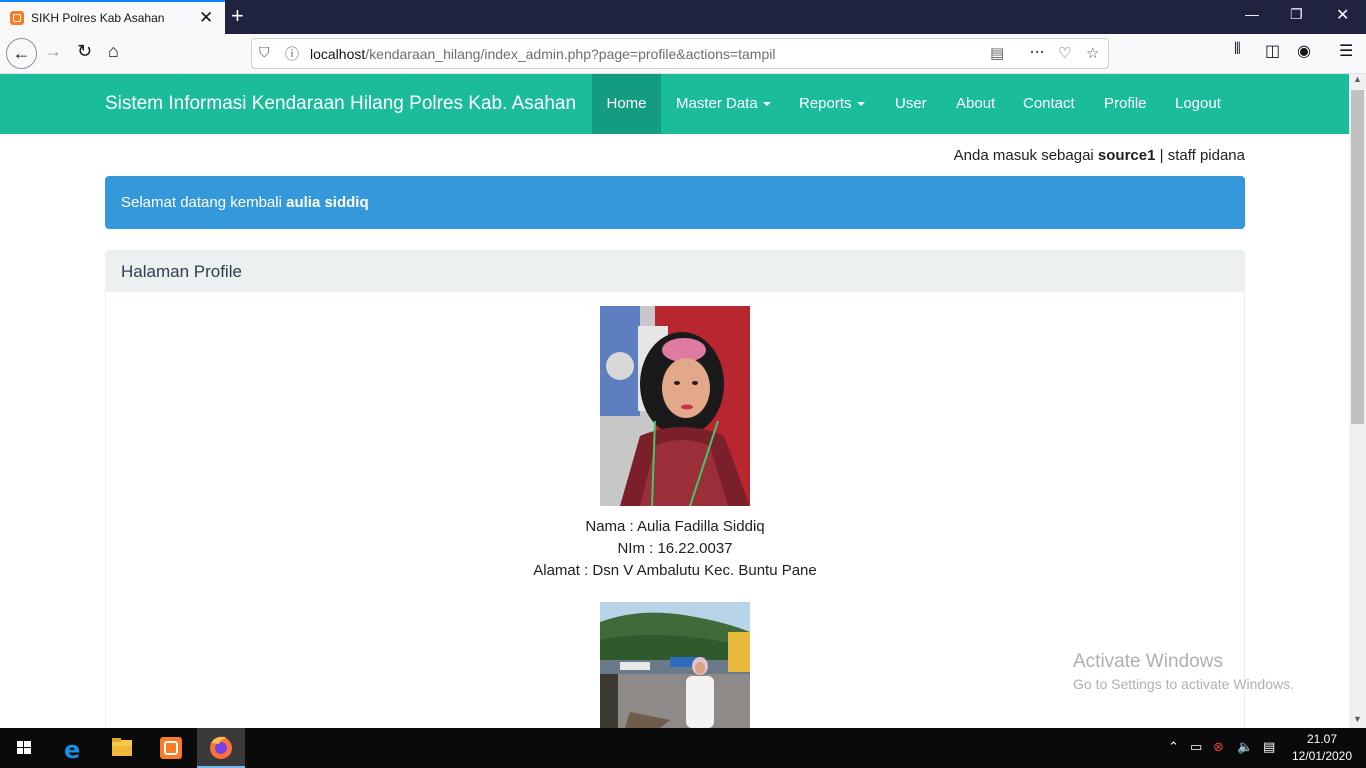  Describe the element at coordinates (327, 202) in the screenshot. I see `welcome-name: aulia siddiq` at that location.